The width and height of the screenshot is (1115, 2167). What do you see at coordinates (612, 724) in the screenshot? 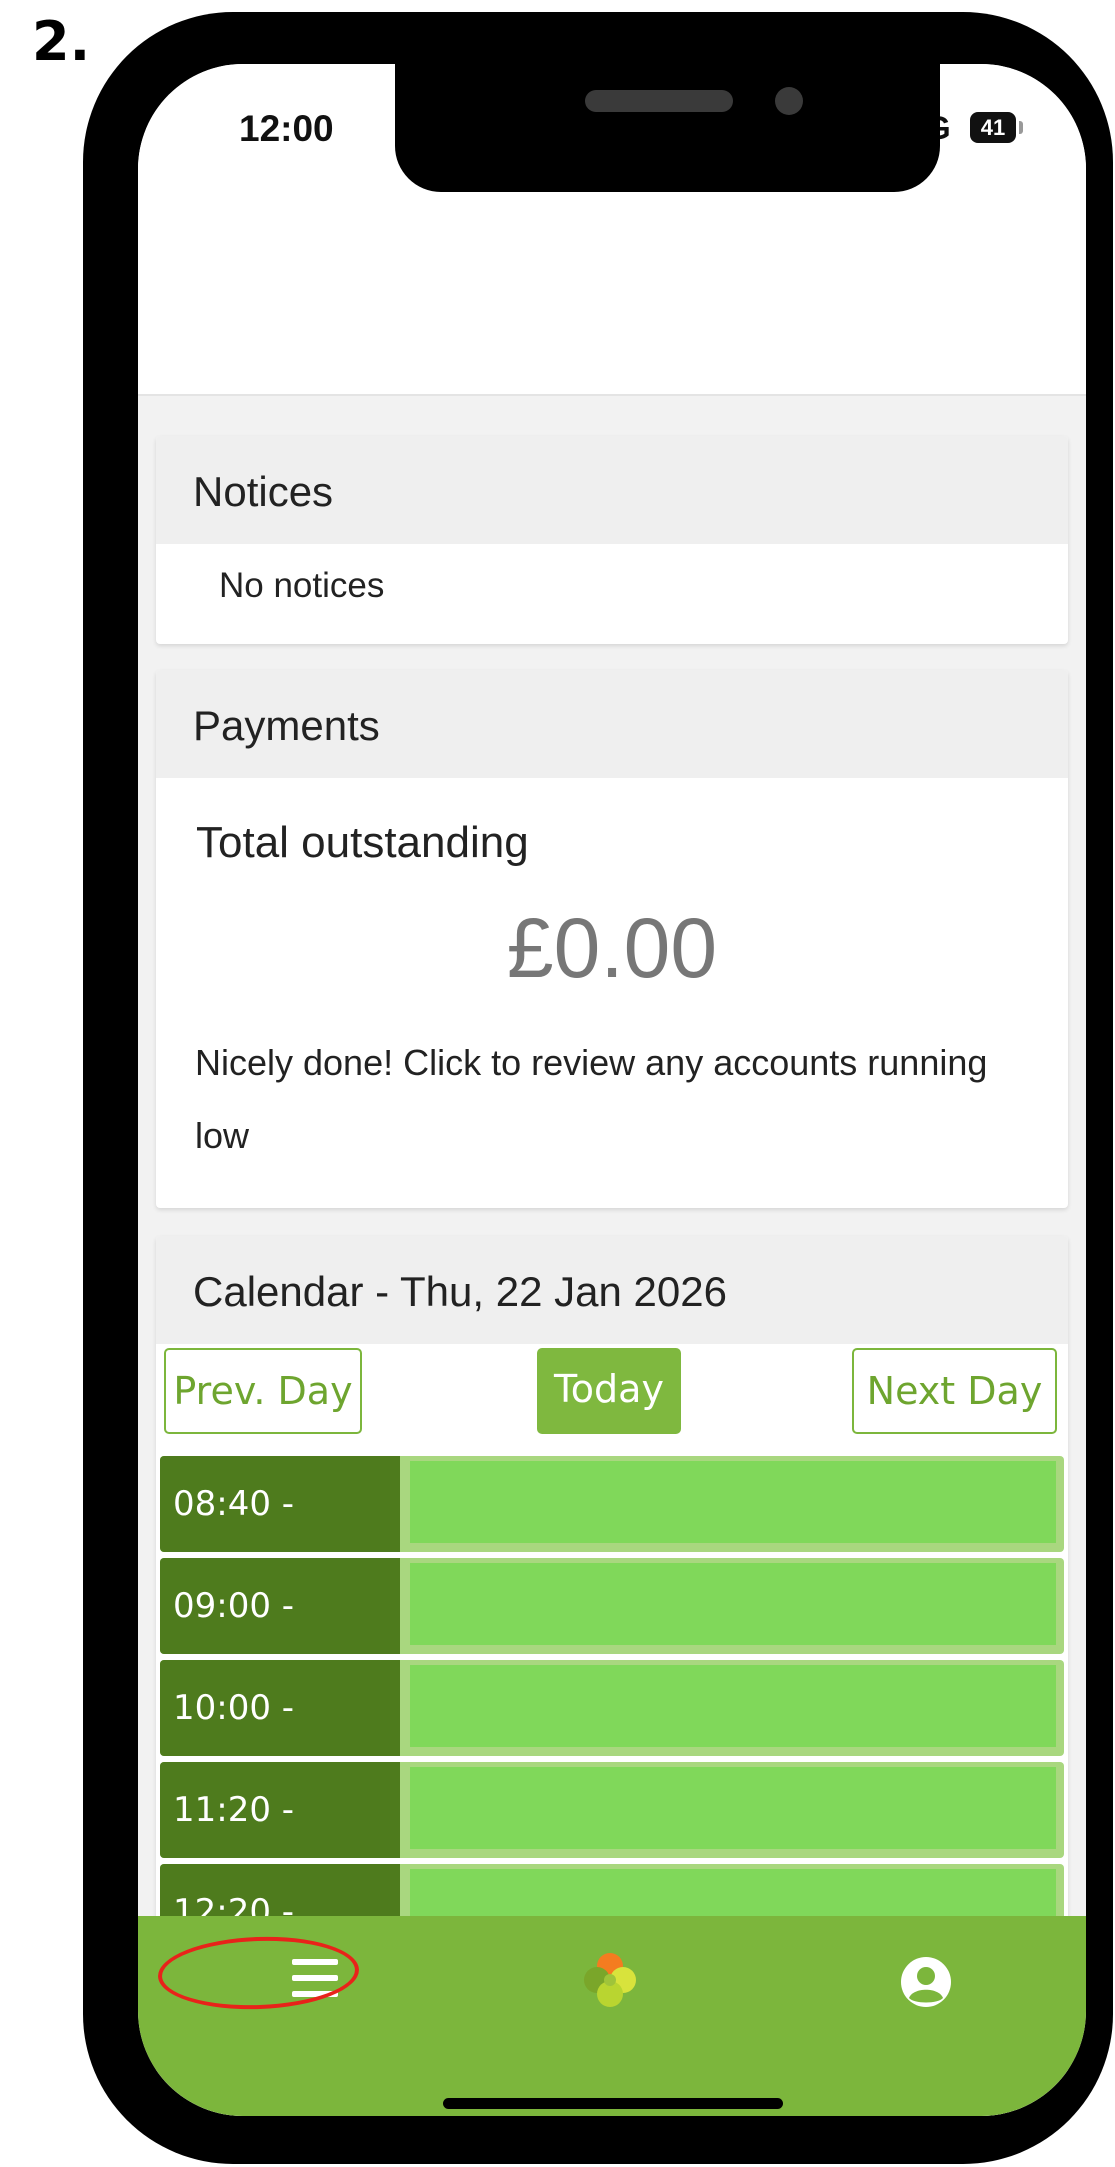
I see `payments-title: Payments` at bounding box center [612, 724].